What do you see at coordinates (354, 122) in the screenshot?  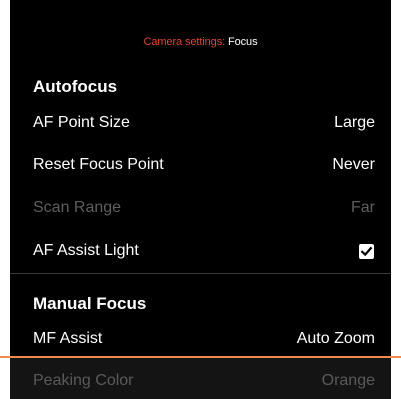 I see `setting-value: Large` at bounding box center [354, 122].